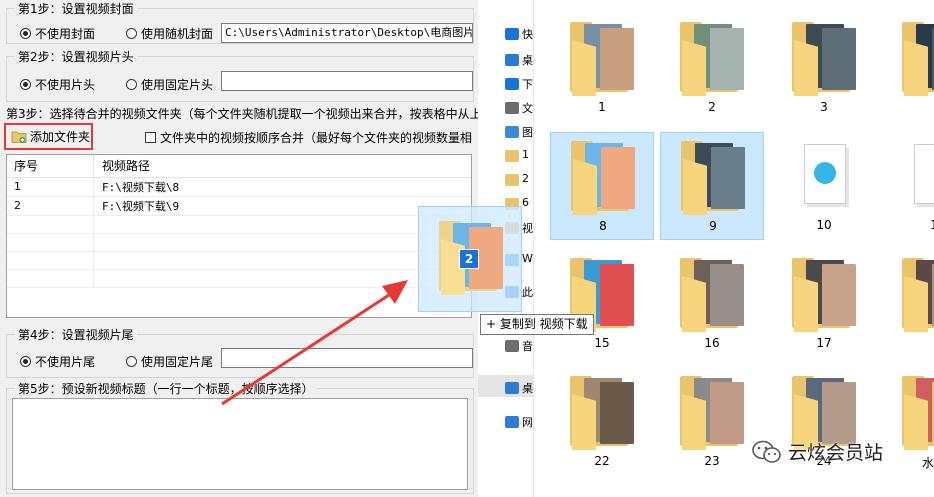 The height and width of the screenshot is (497, 934). I want to click on annotation-arrow, so click(314, 343).